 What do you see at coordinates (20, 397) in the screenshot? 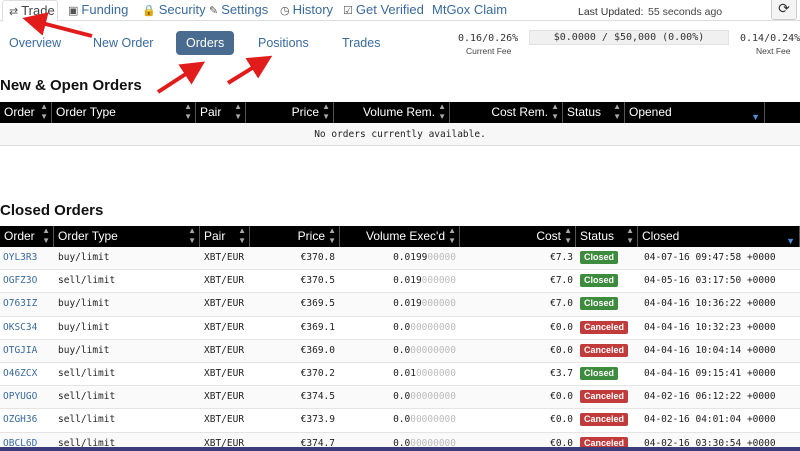
I see `order-id-link: OPYUGO` at bounding box center [20, 397].